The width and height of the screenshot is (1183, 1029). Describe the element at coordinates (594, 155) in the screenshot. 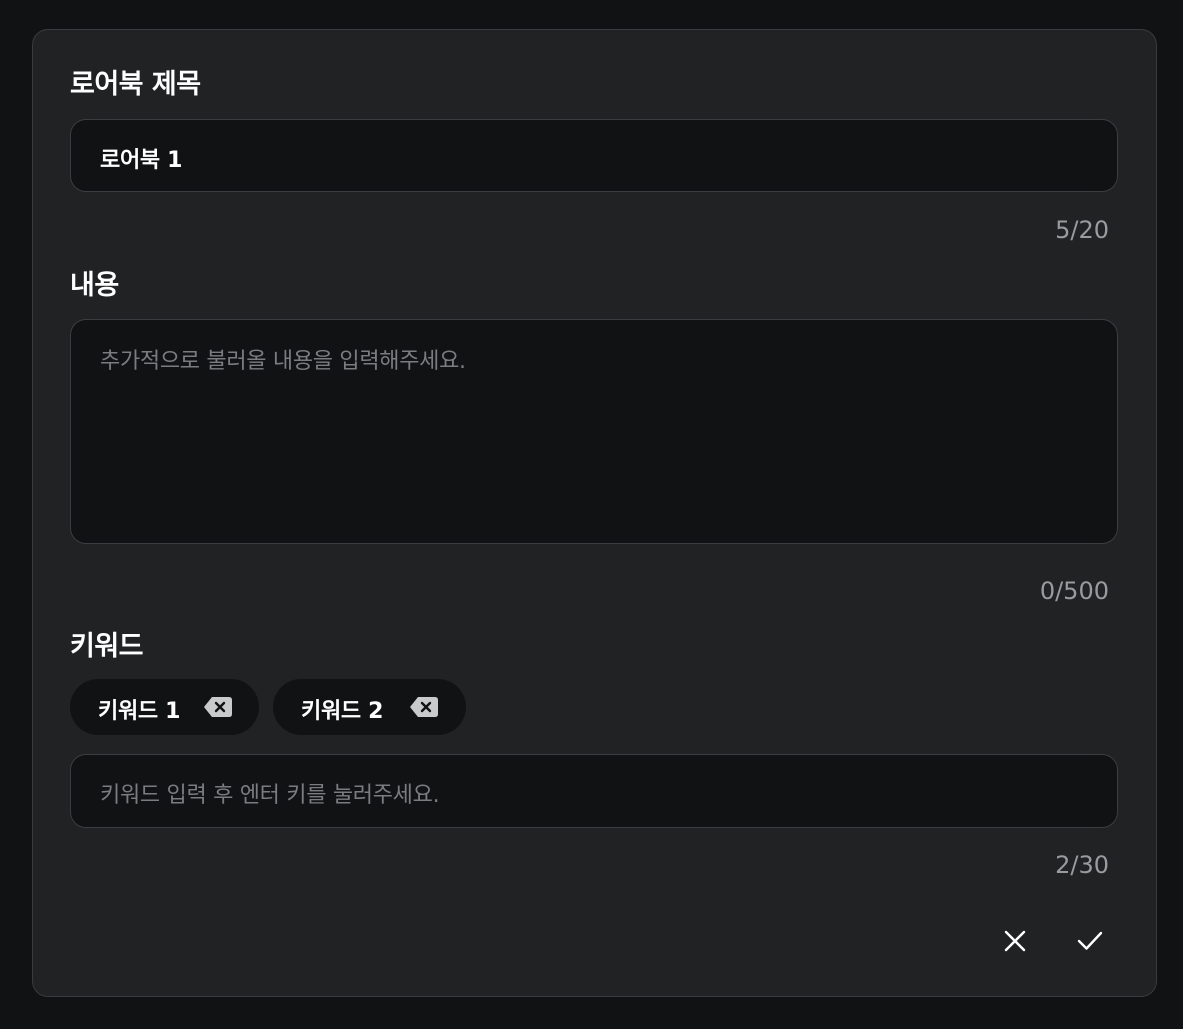

I see `title-input: 로어북 1` at that location.